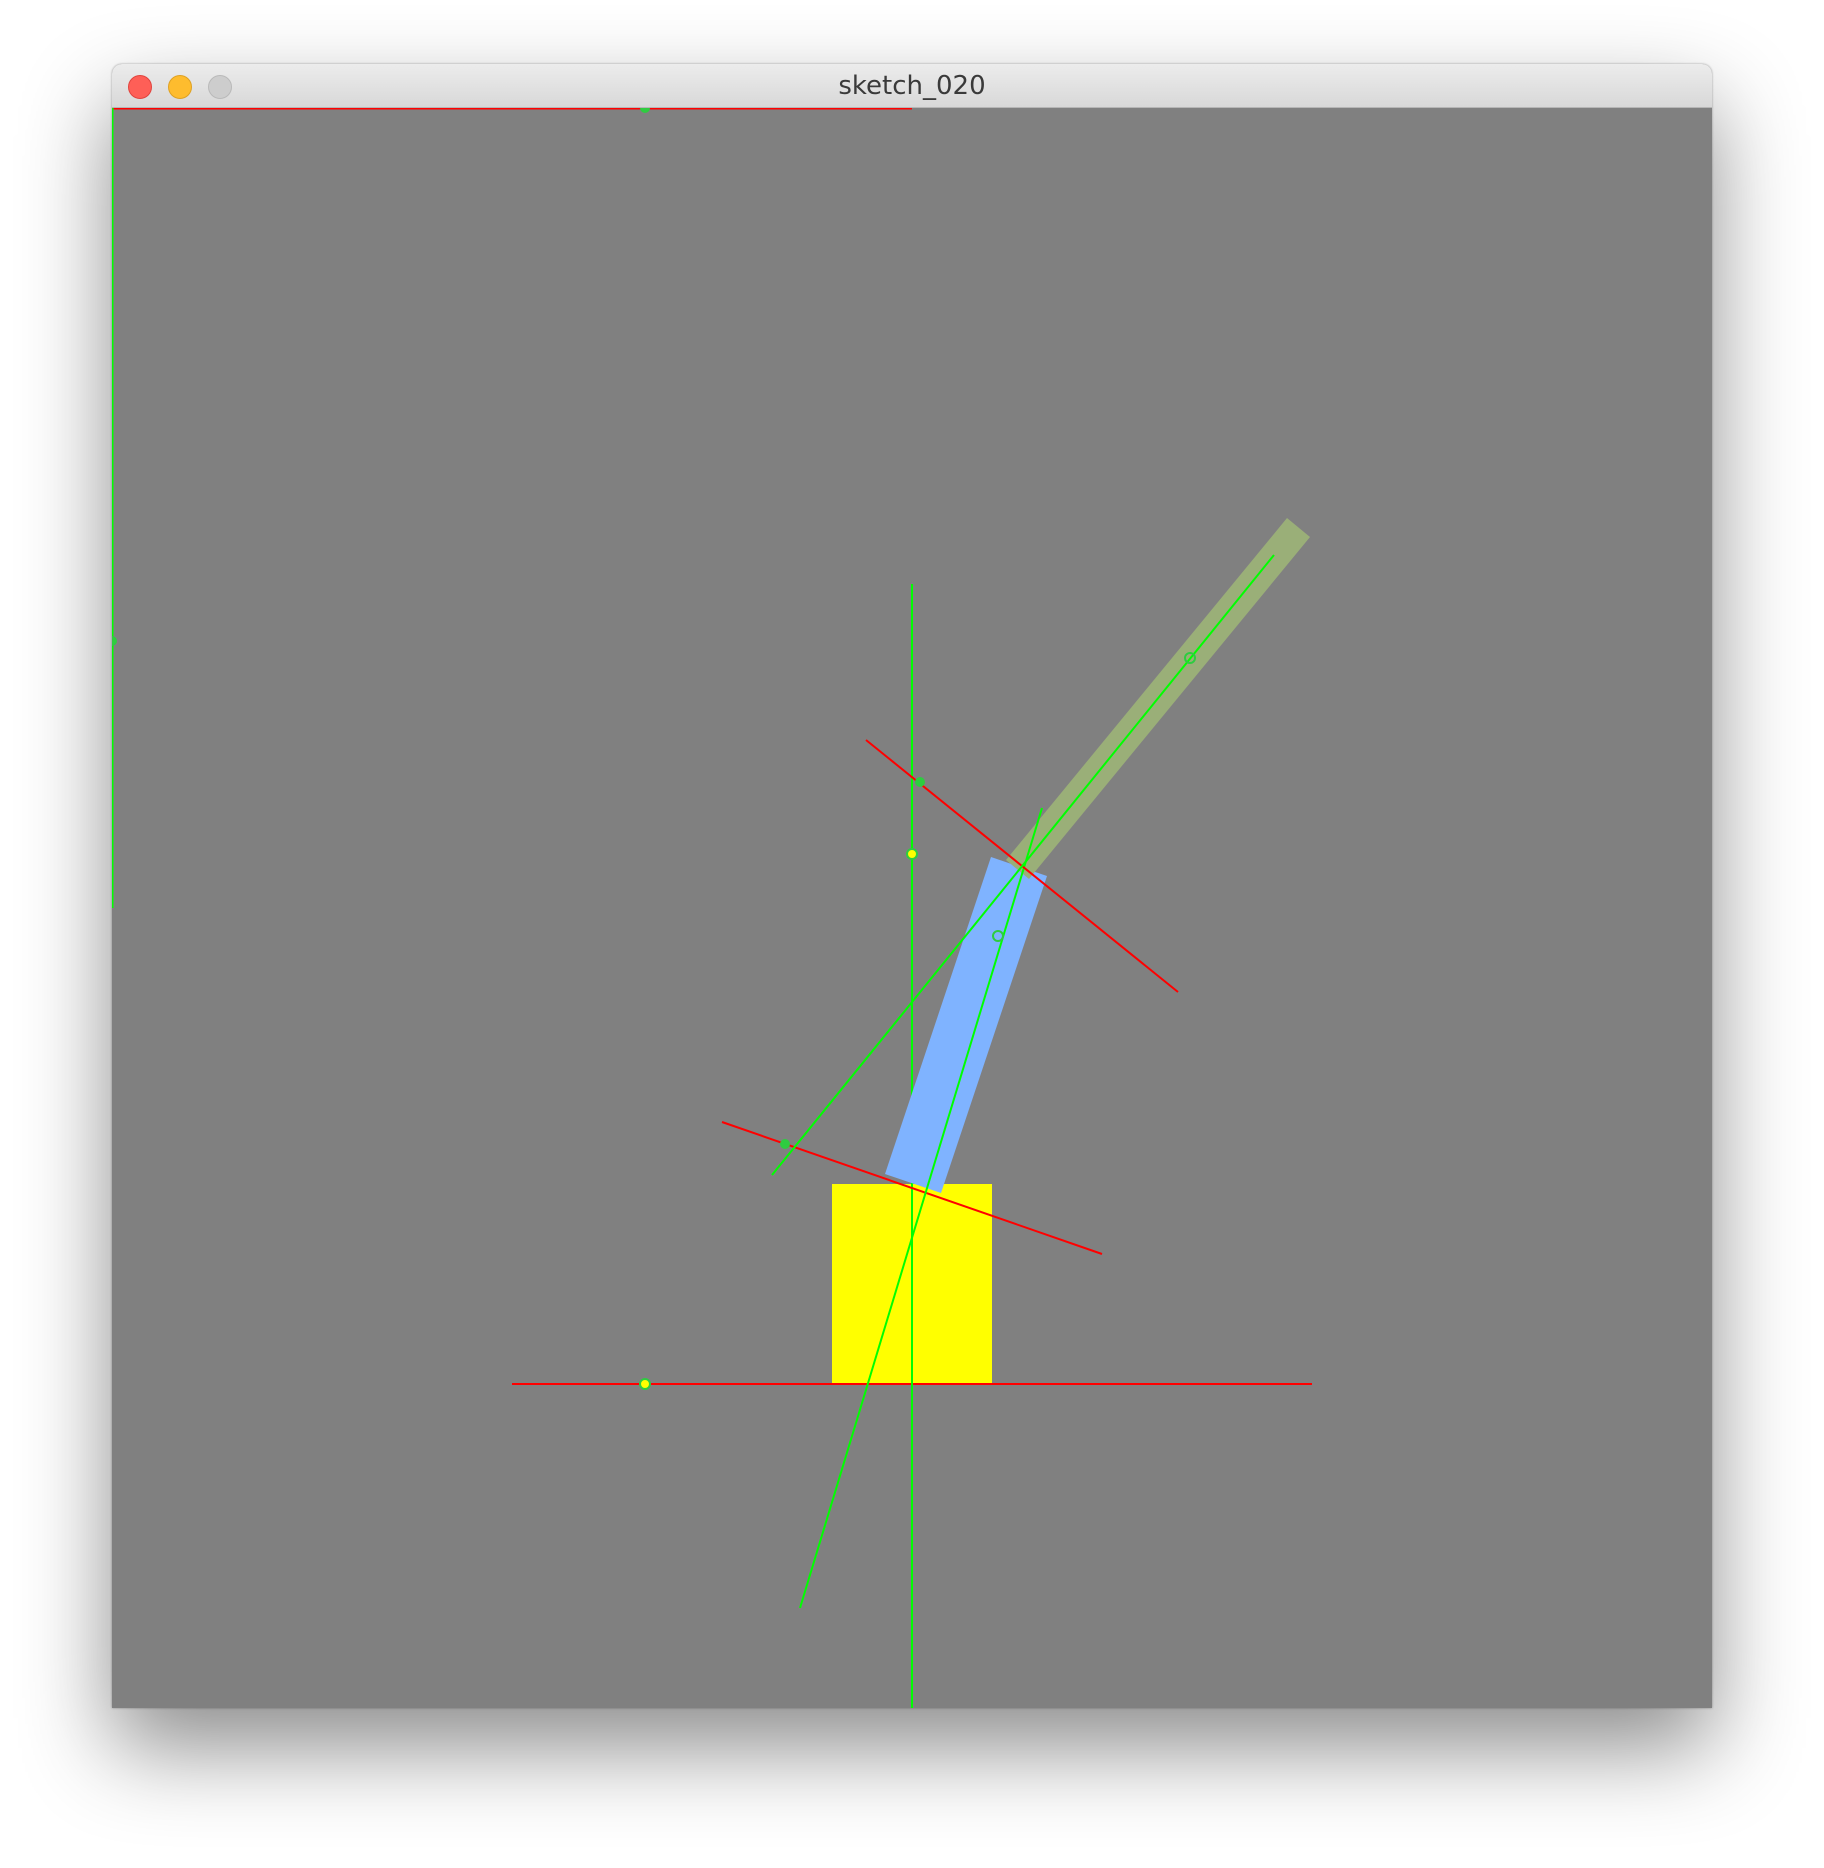 Image resolution: width=1824 pixels, height=1868 pixels. I want to click on base-x-marker, so click(645, 1384).